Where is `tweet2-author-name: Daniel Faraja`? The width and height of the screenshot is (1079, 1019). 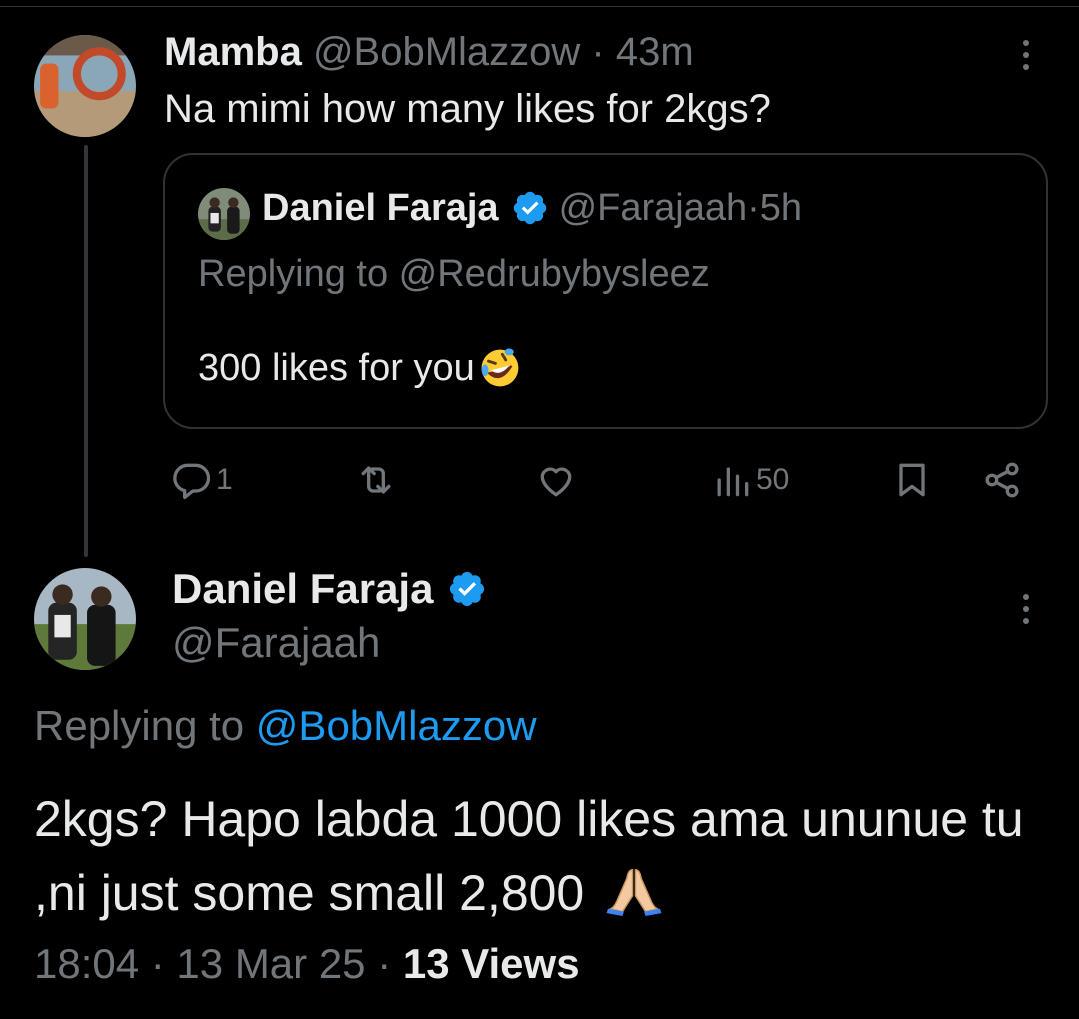 tweet2-author-name: Daniel Faraja is located at coordinates (302, 589).